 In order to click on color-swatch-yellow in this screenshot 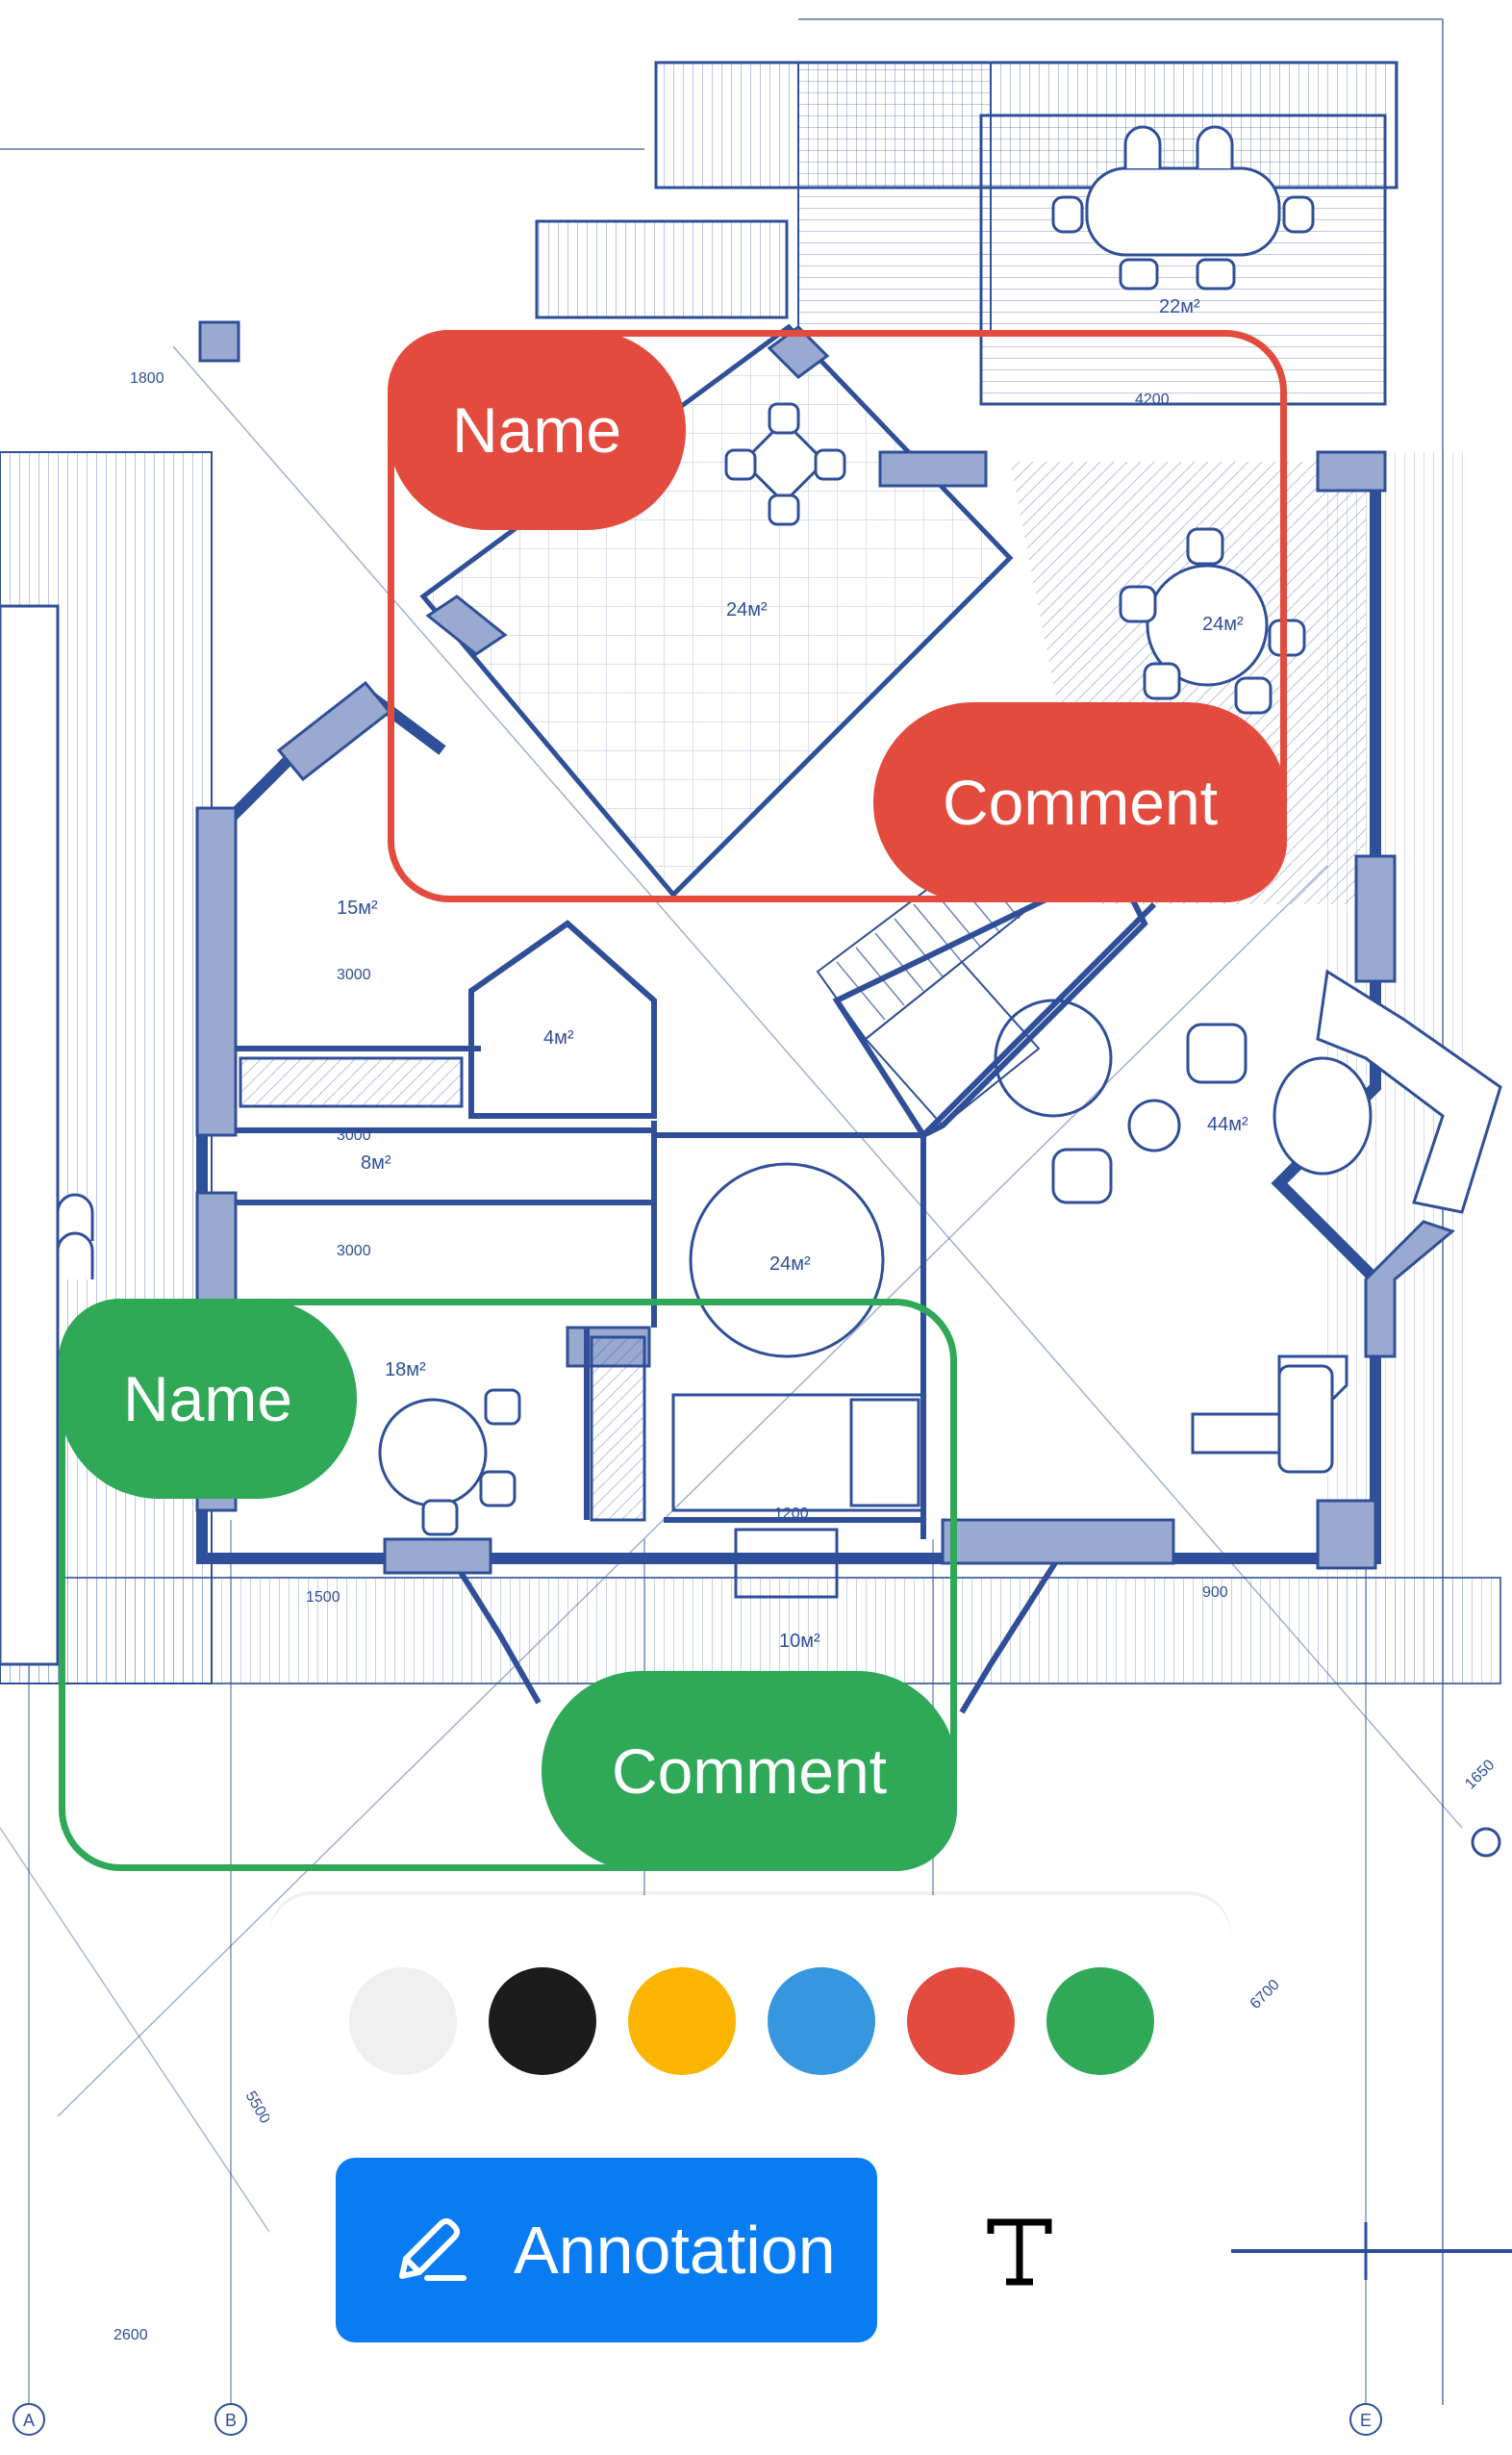, I will do `click(682, 2021)`.